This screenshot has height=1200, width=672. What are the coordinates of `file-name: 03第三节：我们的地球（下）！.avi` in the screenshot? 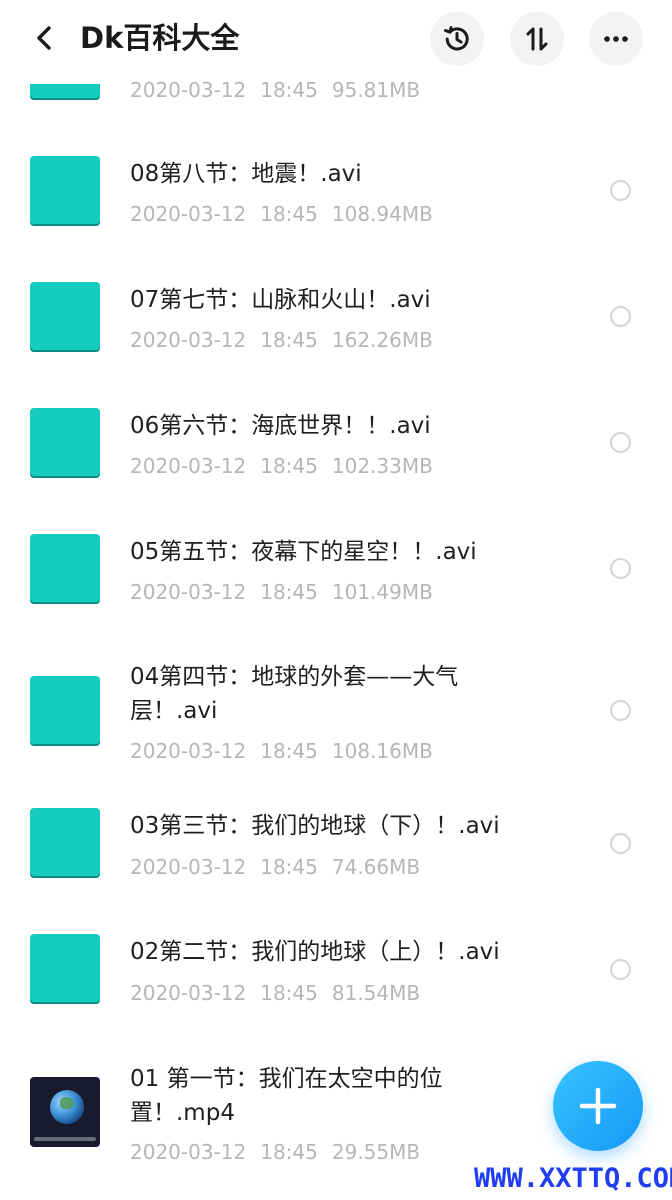 It's located at (315, 826).